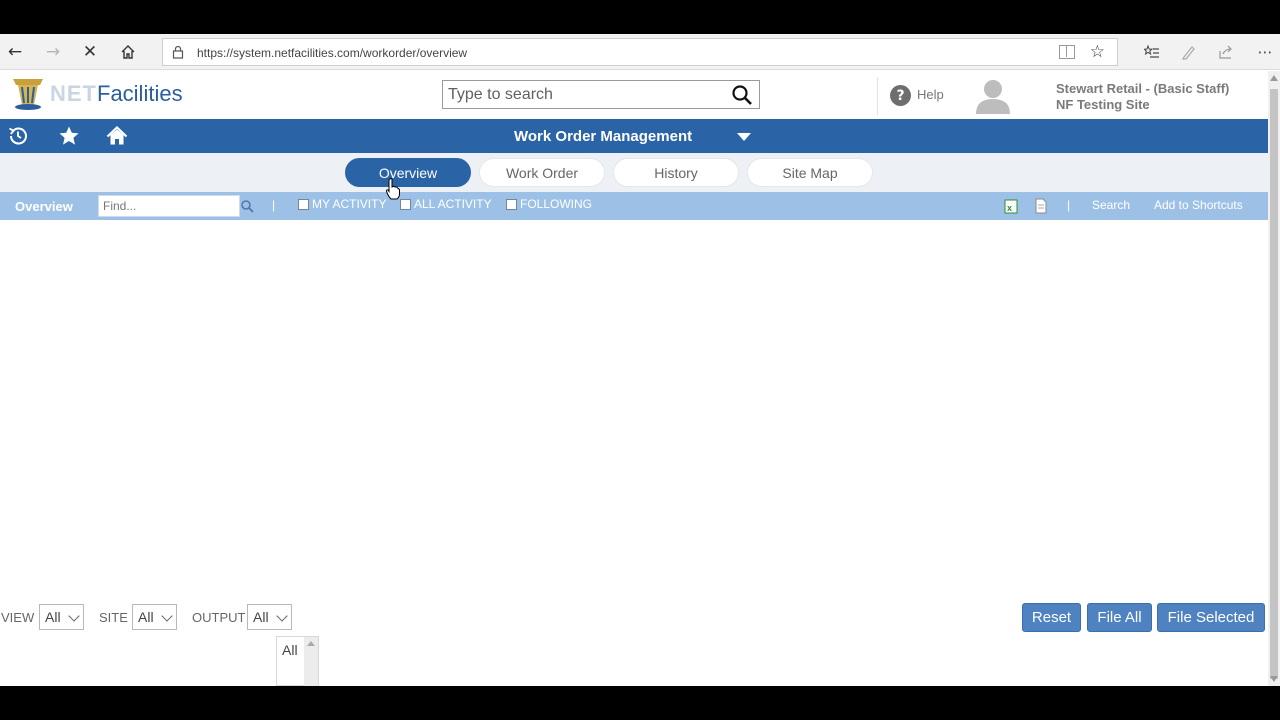 This screenshot has height=720, width=1280. What do you see at coordinates (1142, 88) in the screenshot?
I see `user-name: Stewart Retail - (Basic Staff)` at bounding box center [1142, 88].